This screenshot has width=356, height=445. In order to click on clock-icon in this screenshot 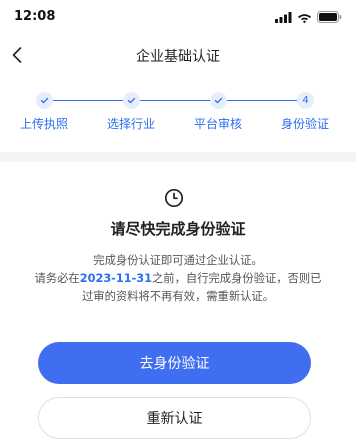, I will do `click(174, 198)`.